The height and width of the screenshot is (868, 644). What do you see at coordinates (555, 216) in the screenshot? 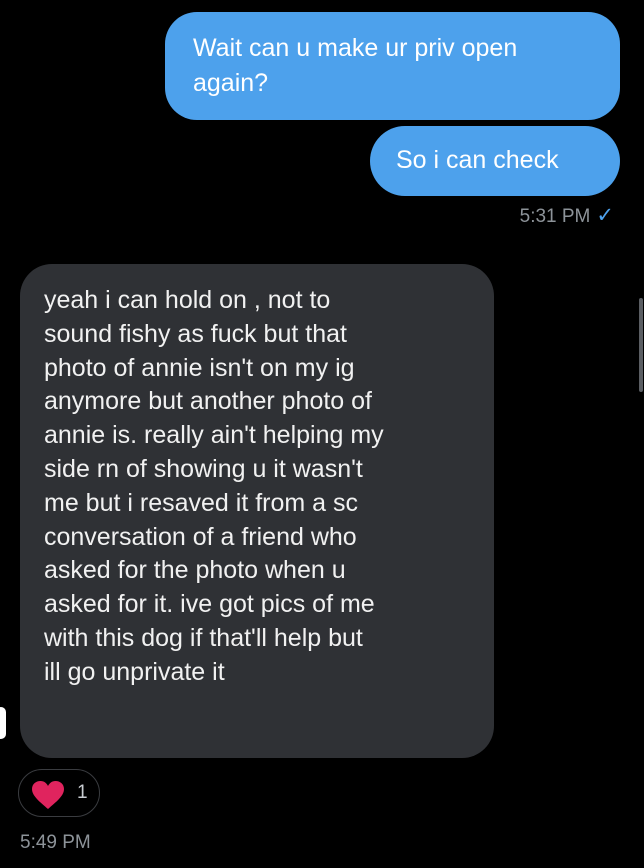
I see `sent-timestamp: 5:31 PM` at bounding box center [555, 216].